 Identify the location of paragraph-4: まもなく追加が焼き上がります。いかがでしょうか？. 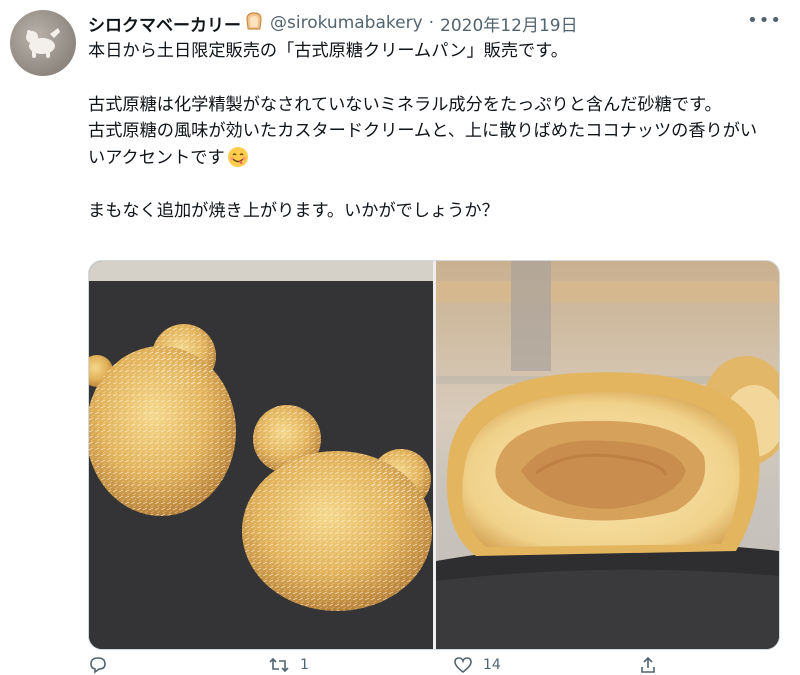
(293, 211).